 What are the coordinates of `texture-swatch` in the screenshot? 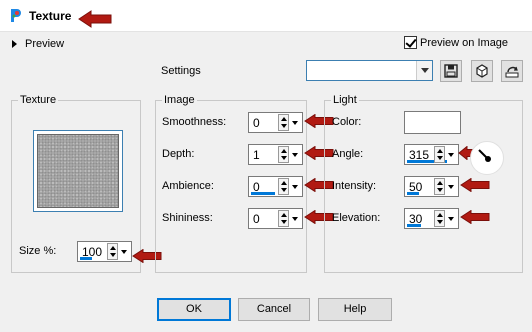 It's located at (78, 171).